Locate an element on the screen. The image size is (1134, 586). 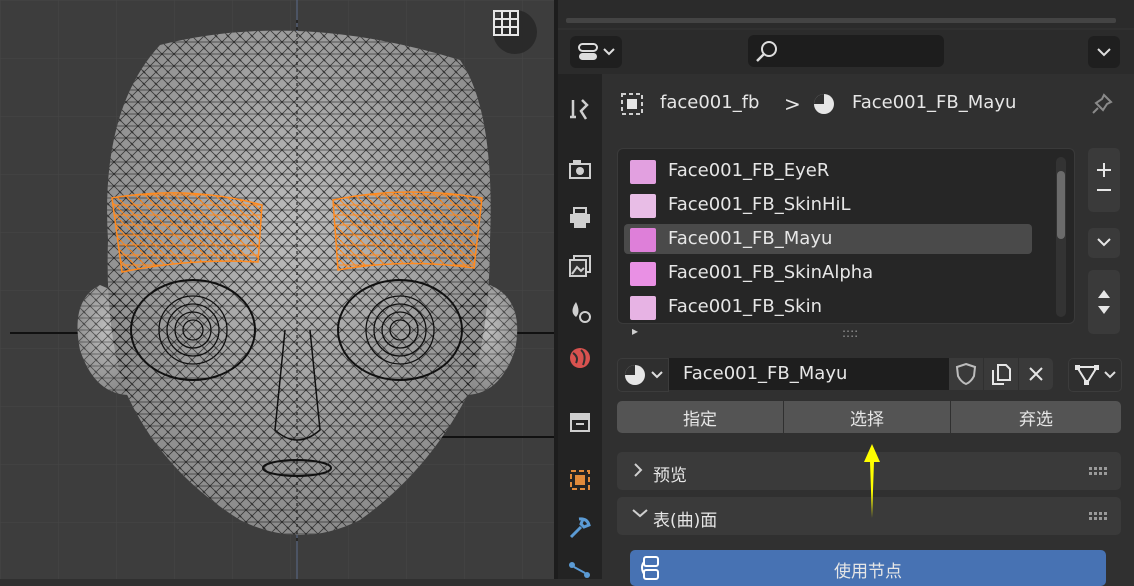
properties-editor-icon is located at coordinates (588, 51).